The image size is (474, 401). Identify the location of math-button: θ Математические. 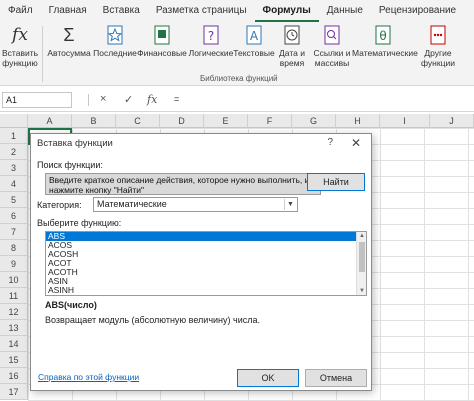
(385, 41).